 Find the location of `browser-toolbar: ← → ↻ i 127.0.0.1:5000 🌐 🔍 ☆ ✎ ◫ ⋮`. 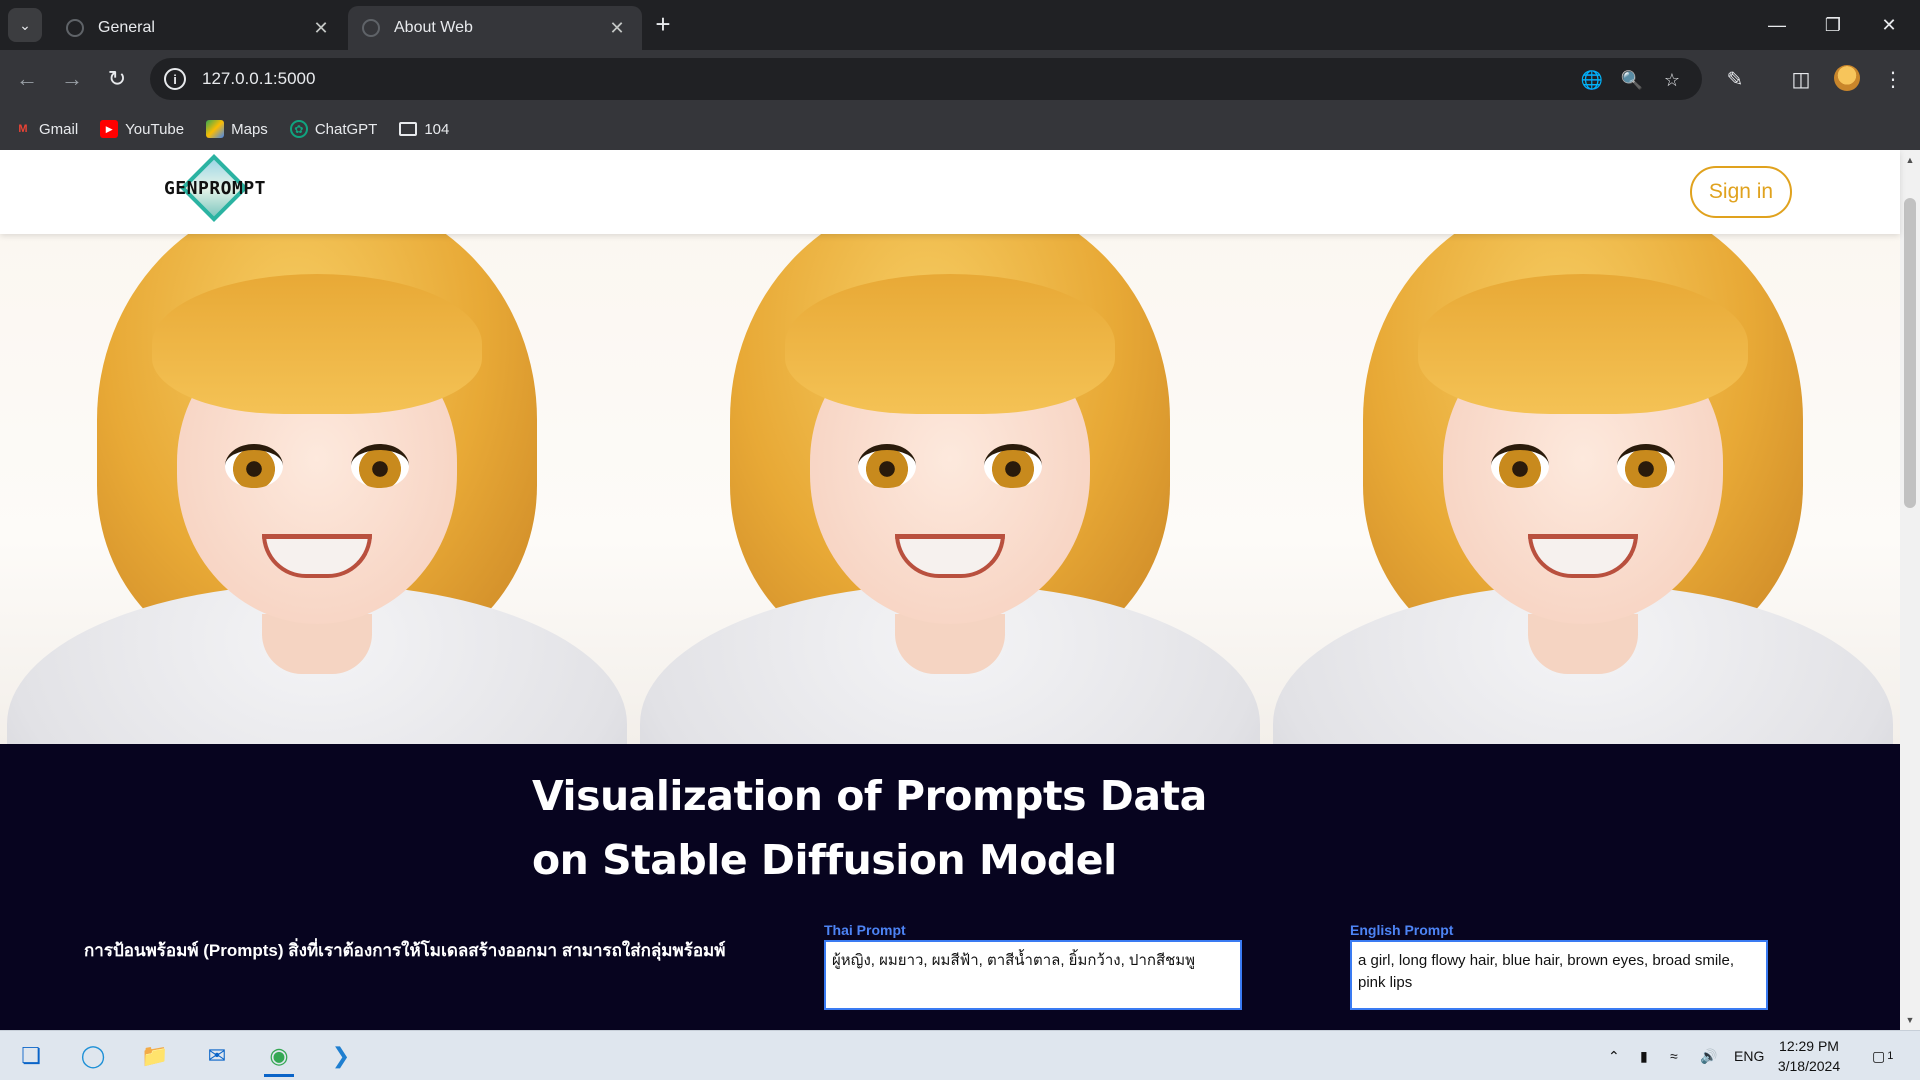

browser-toolbar: ← → ↻ i 127.0.0.1:5000 🌐 🔍 ☆ ✎ ◫ ⋮ is located at coordinates (960, 79).